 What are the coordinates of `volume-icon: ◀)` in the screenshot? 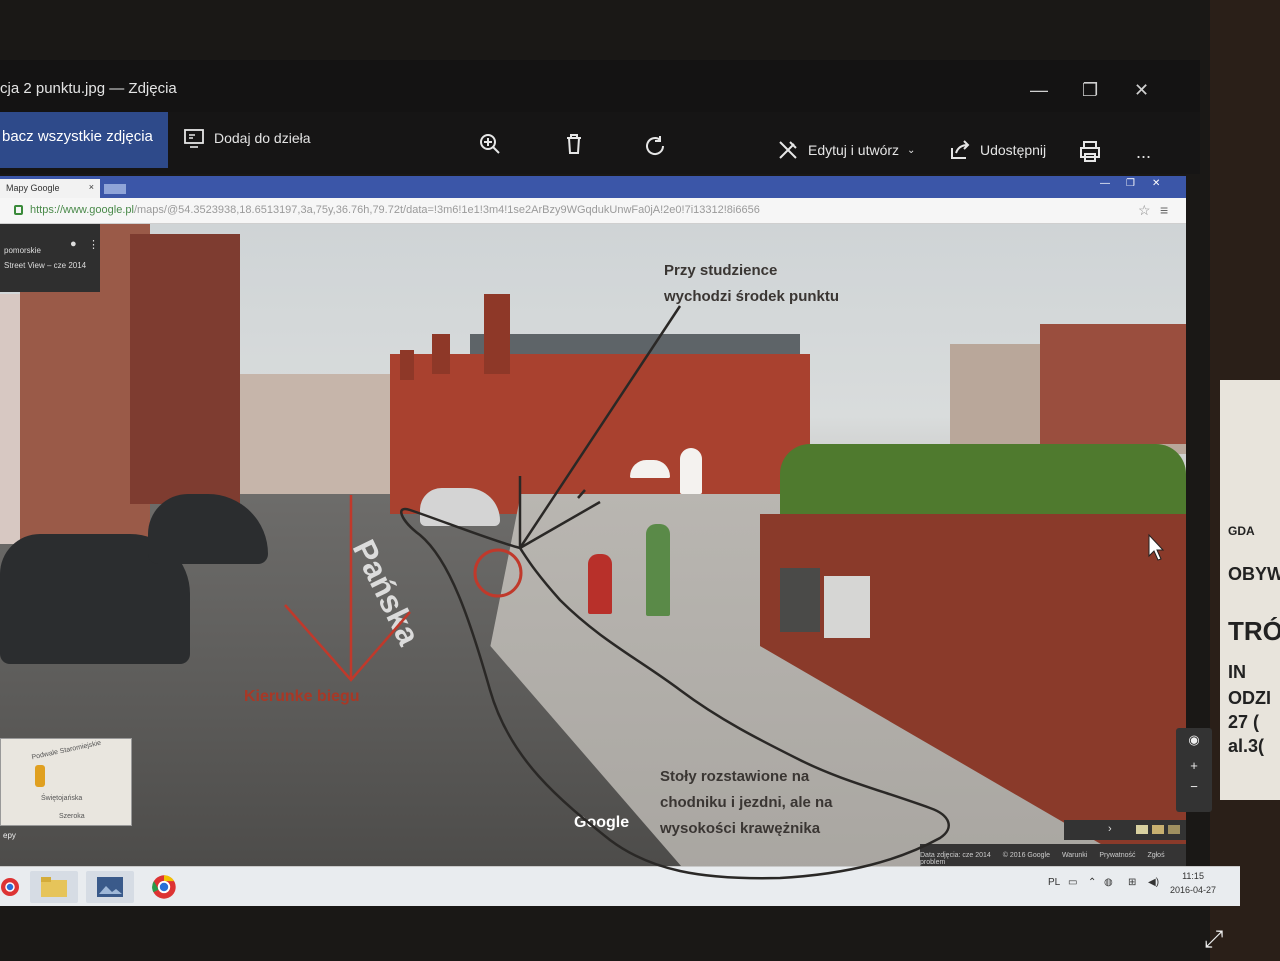 It's located at (1153, 882).